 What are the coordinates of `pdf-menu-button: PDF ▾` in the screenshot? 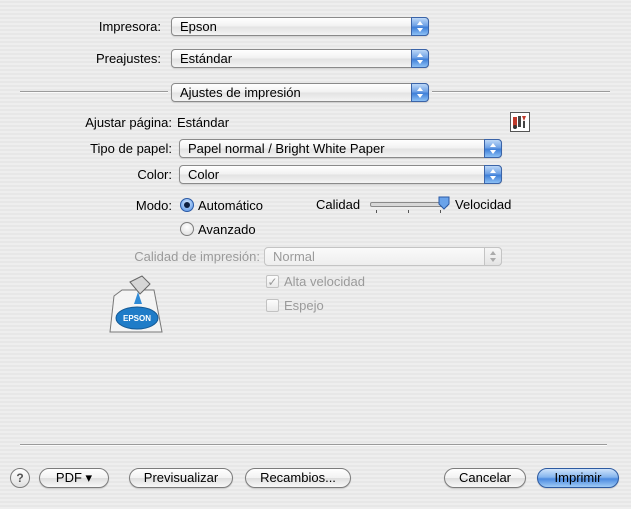 It's located at (74, 478).